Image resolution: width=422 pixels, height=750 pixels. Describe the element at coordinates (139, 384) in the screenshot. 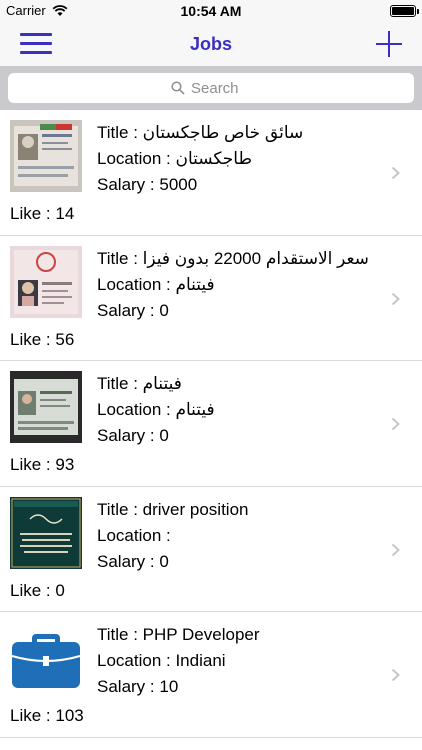

I see `job-title: Title : فيتنام` at that location.